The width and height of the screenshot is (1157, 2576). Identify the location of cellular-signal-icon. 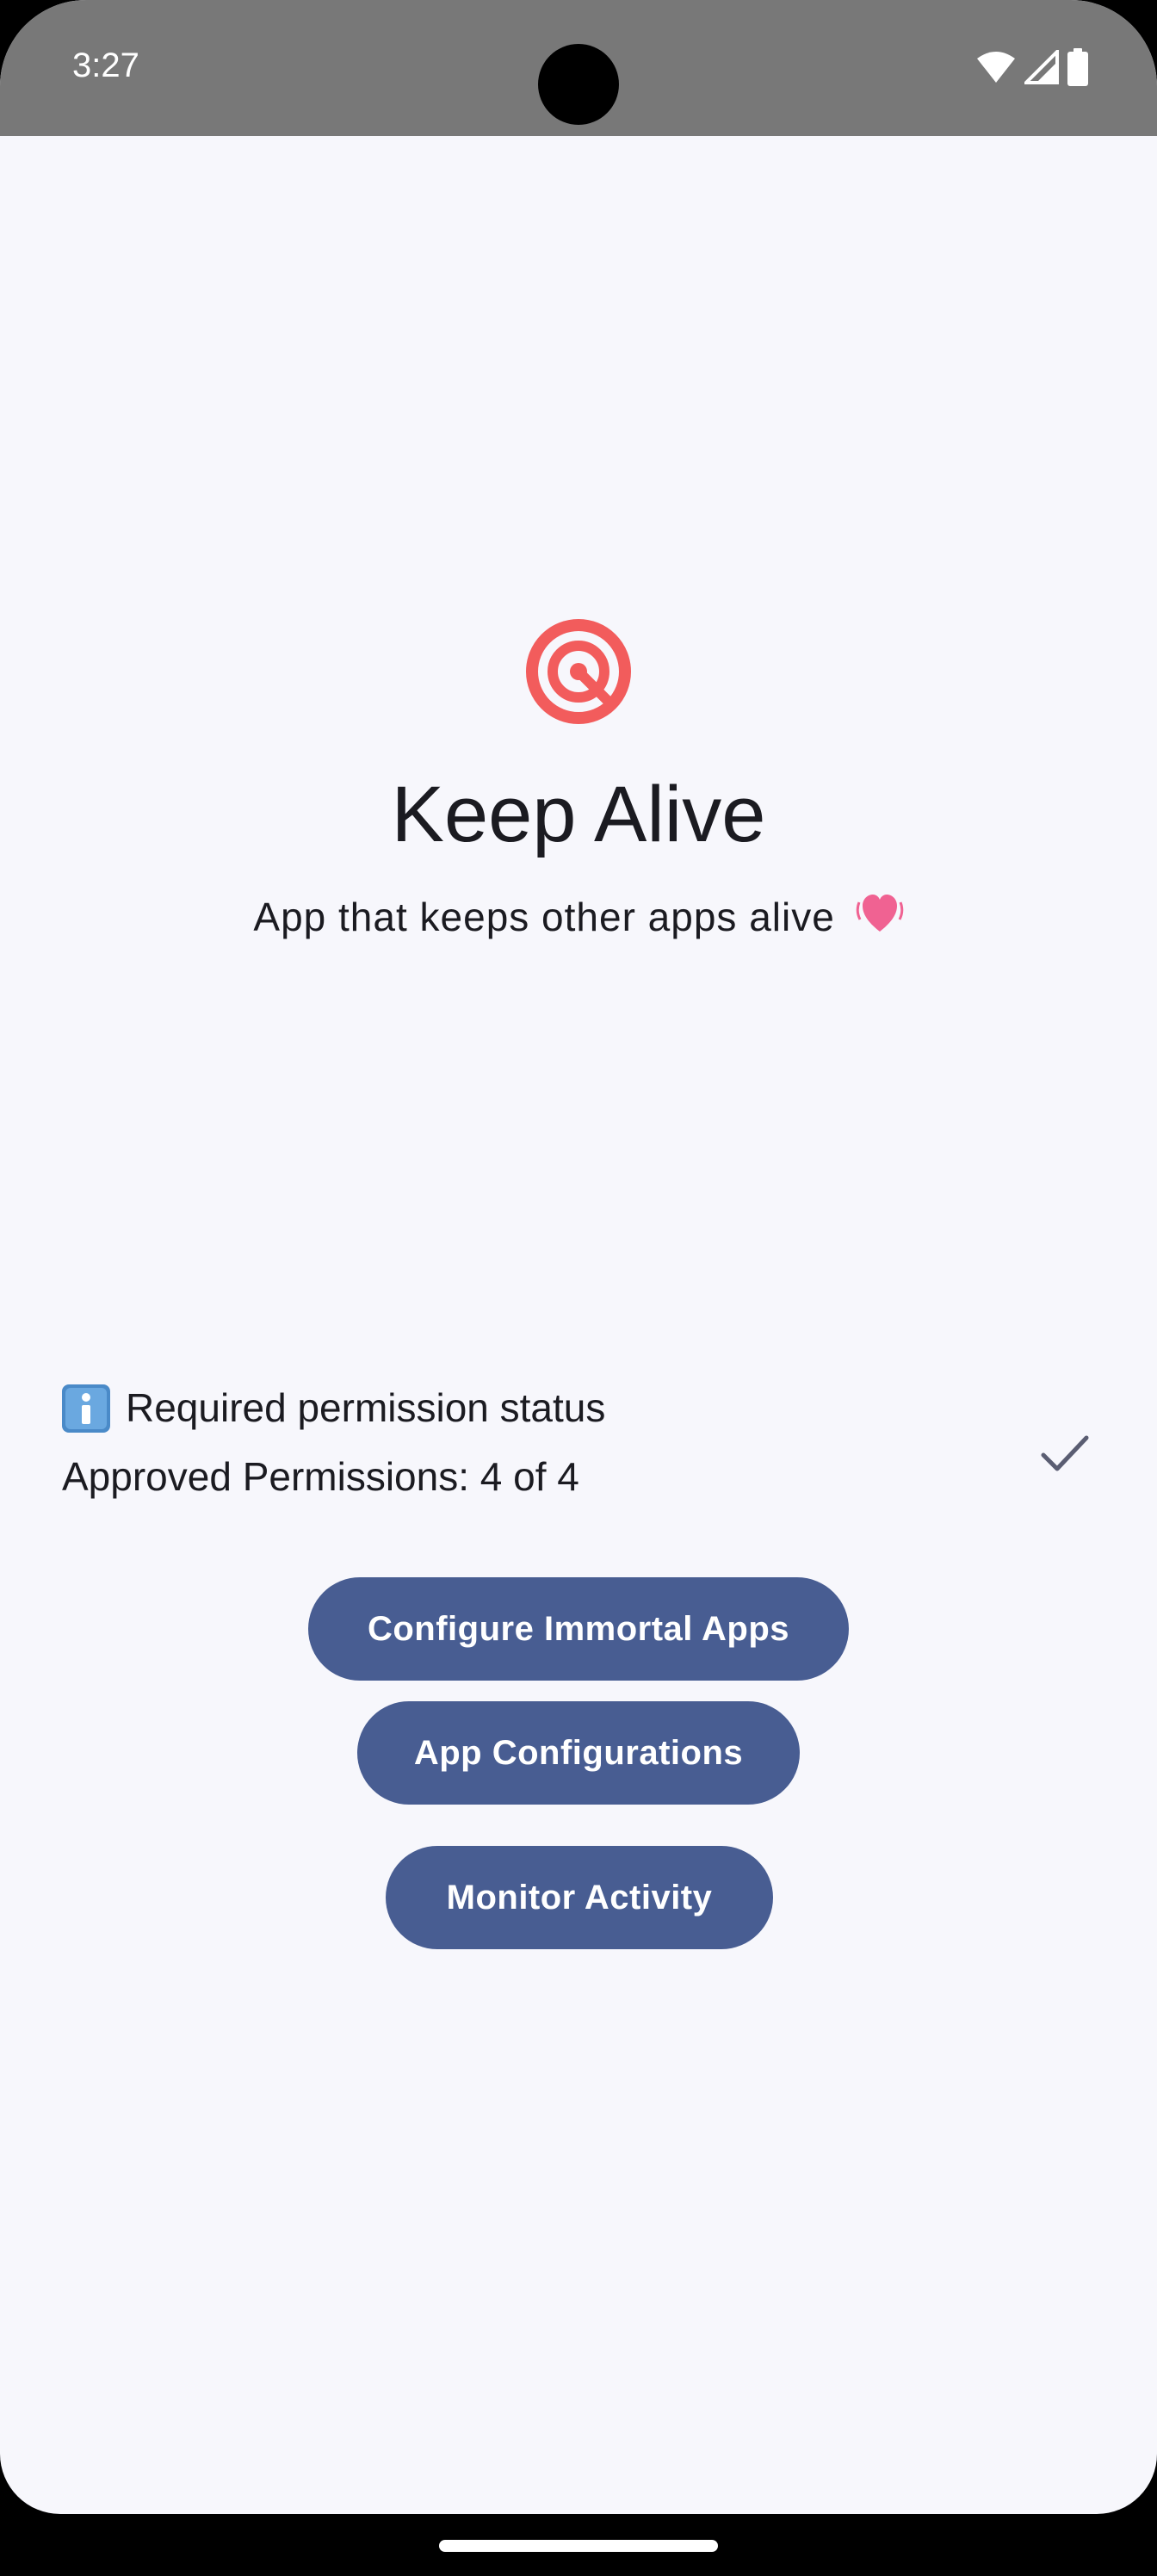
(1042, 67).